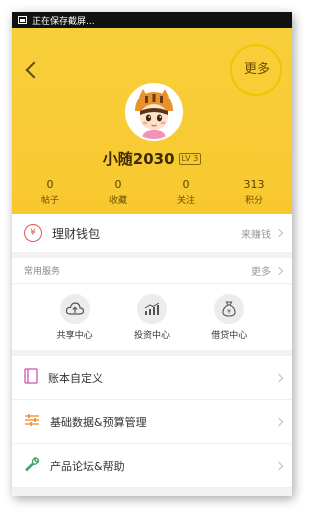 This screenshot has height=520, width=320. I want to click on services-more: 更多, so click(267, 270).